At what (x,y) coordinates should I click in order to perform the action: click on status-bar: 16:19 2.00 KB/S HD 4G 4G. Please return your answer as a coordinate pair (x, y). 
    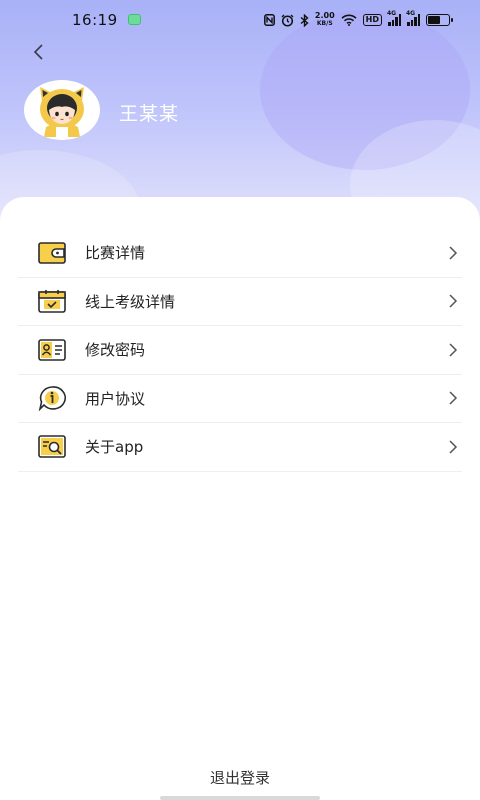
    Looking at the image, I should click on (240, 20).